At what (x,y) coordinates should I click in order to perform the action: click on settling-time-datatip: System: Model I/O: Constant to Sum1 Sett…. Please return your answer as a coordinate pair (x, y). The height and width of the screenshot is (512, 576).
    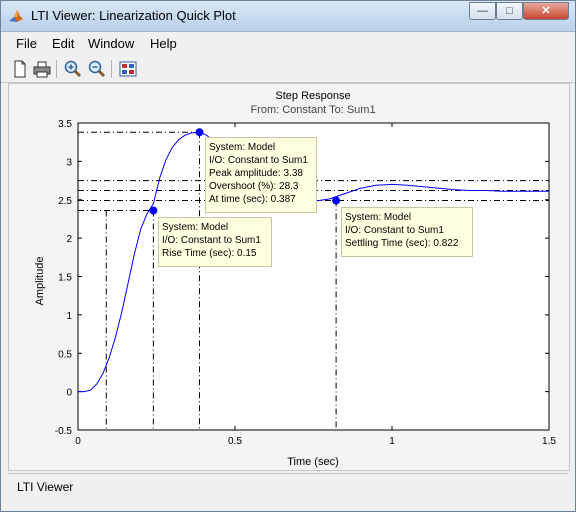
    Looking at the image, I should click on (407, 232).